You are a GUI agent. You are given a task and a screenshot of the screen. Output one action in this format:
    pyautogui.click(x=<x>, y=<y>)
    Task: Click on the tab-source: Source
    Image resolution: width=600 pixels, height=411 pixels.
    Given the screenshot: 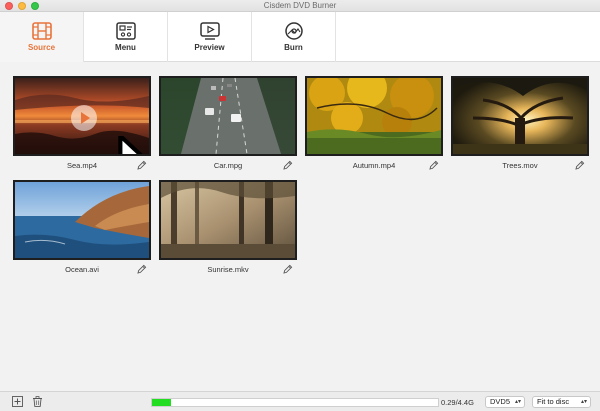 What is the action you would take?
    pyautogui.click(x=42, y=37)
    